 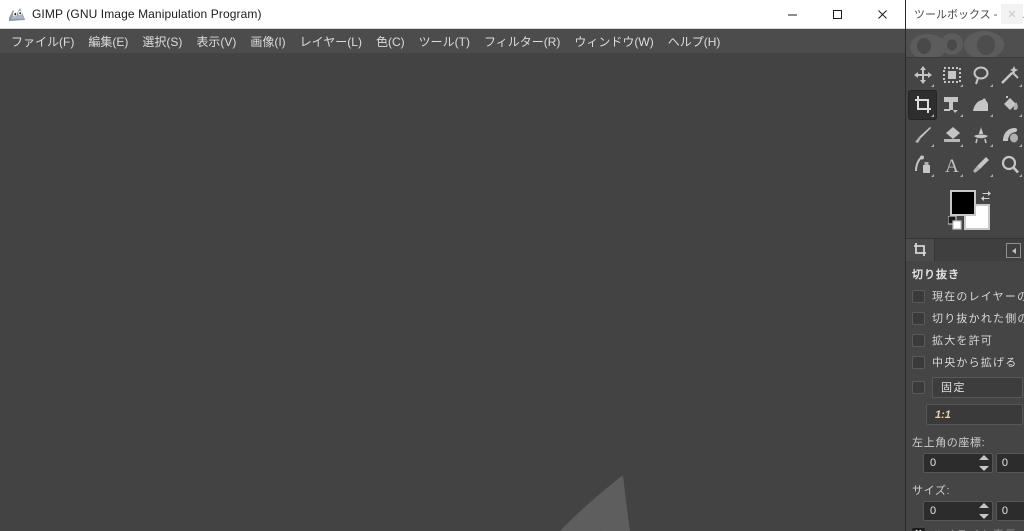 I want to click on tool-crop, so click(x=922, y=105).